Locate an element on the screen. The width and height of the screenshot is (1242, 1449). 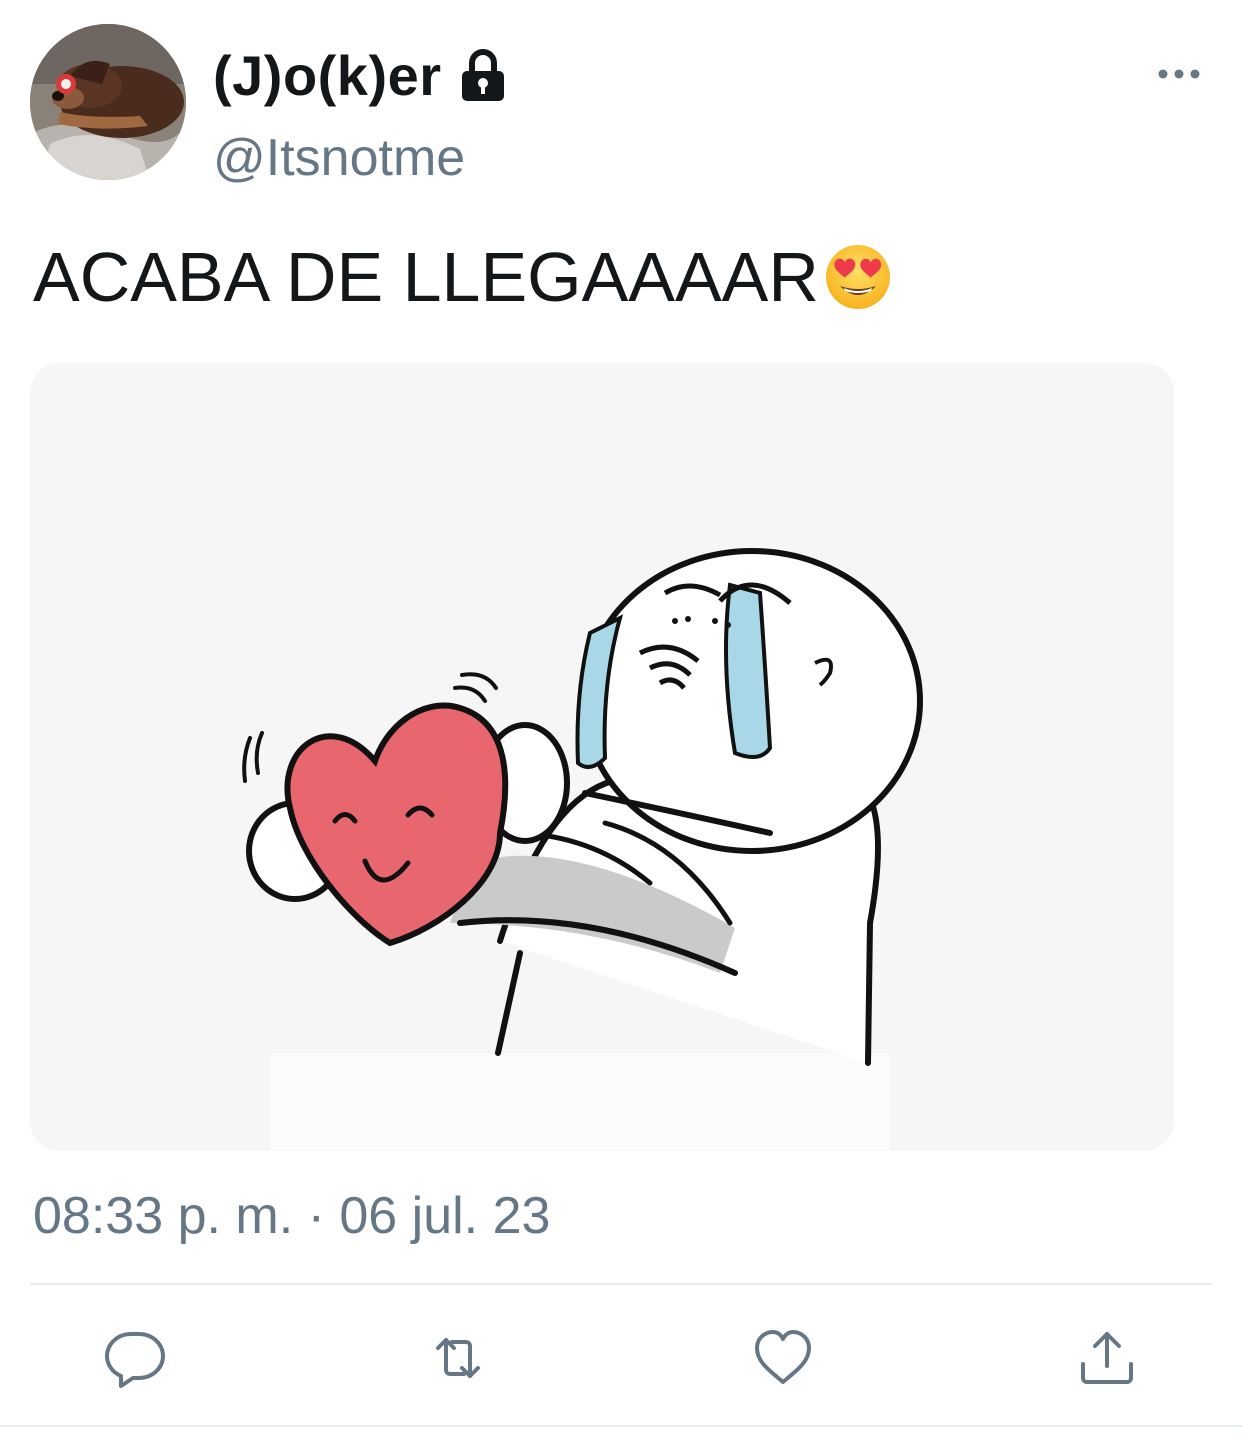
author-name-row: (J)o(k)er is located at coordinates (362, 76).